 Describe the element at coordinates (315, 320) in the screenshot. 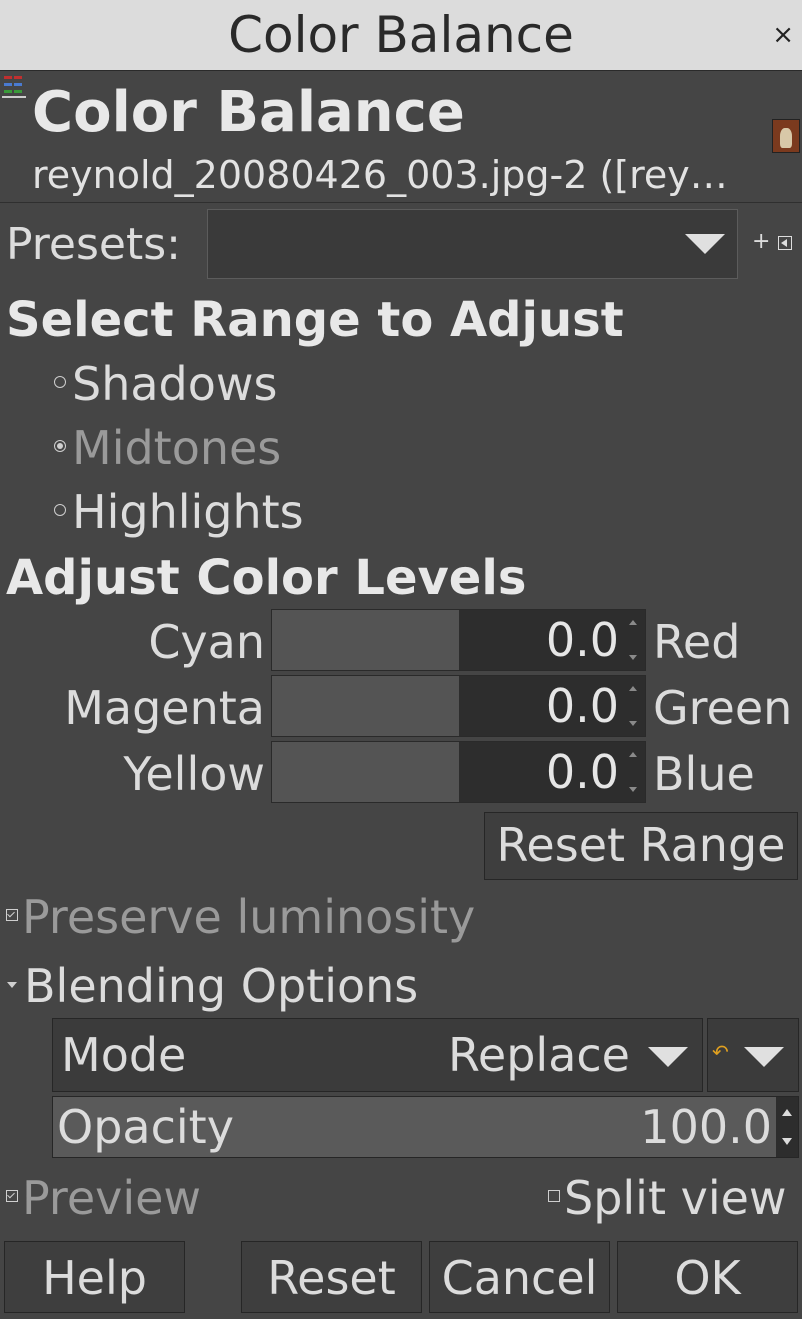

I see `range-heading: Select Range to Adjust` at that location.